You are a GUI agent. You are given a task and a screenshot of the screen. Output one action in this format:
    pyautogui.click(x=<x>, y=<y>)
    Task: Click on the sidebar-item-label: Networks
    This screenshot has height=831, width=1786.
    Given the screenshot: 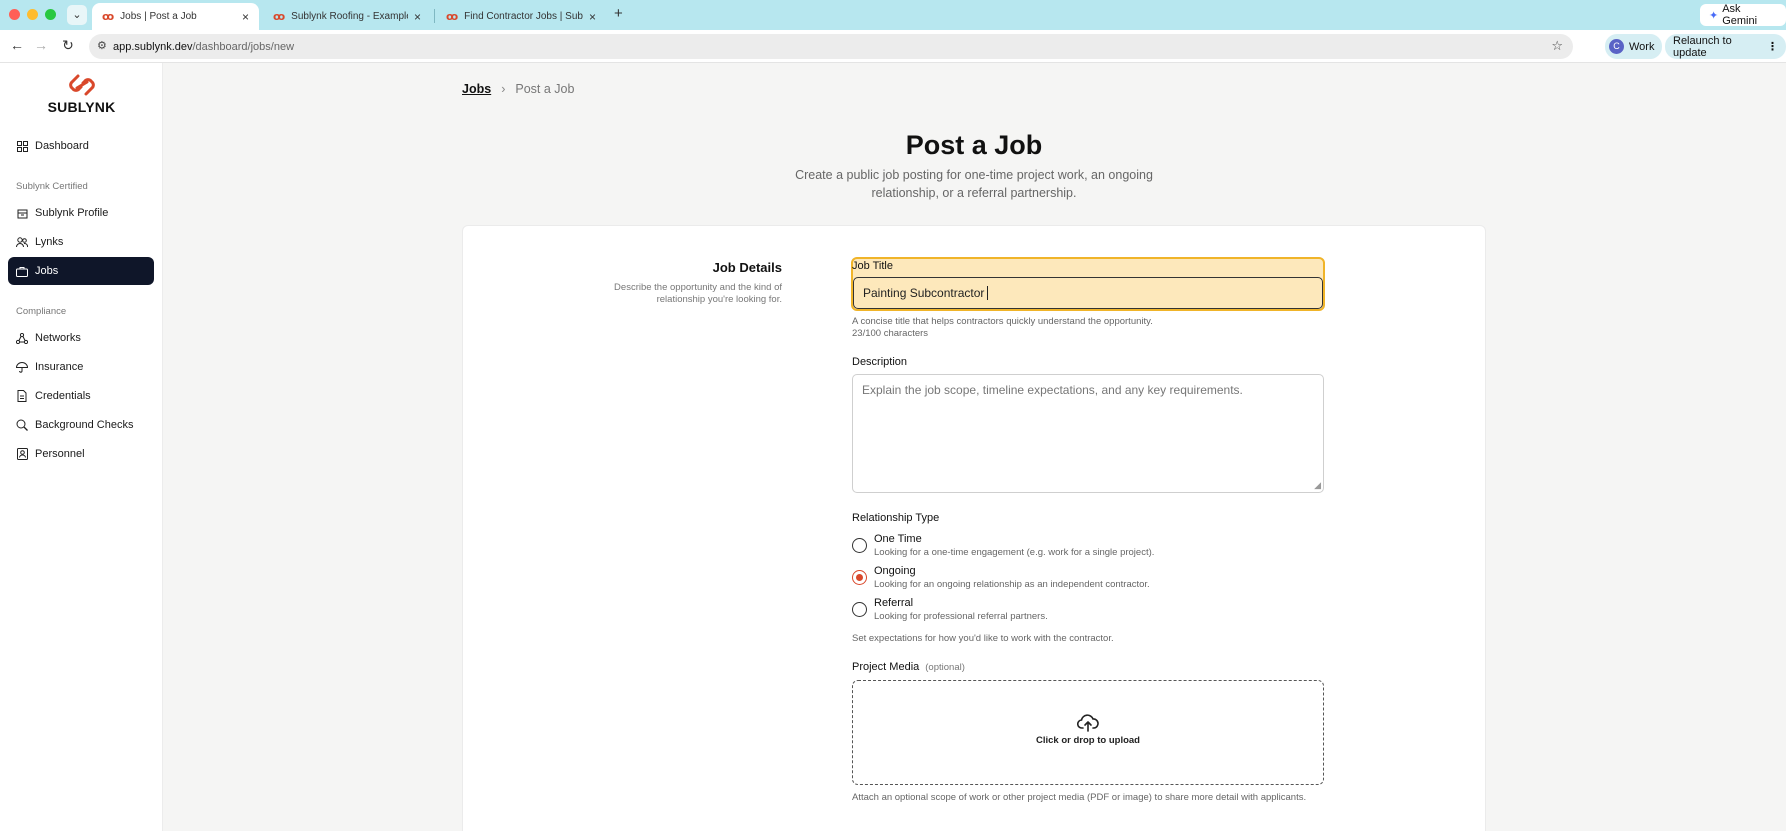 What is the action you would take?
    pyautogui.click(x=58, y=338)
    